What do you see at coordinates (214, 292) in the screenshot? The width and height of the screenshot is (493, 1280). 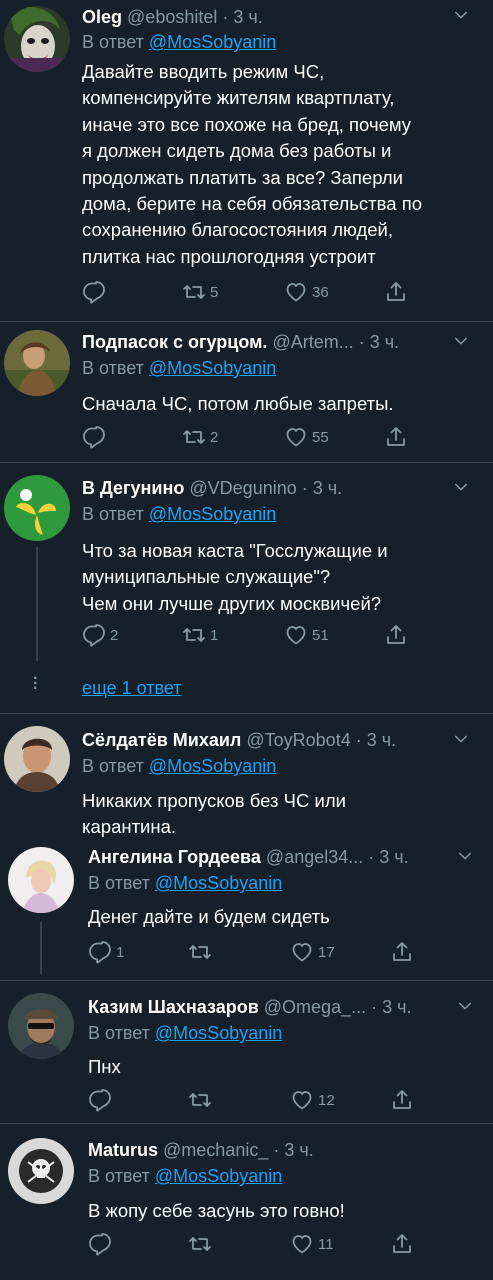 I see `retweet-count: 5` at bounding box center [214, 292].